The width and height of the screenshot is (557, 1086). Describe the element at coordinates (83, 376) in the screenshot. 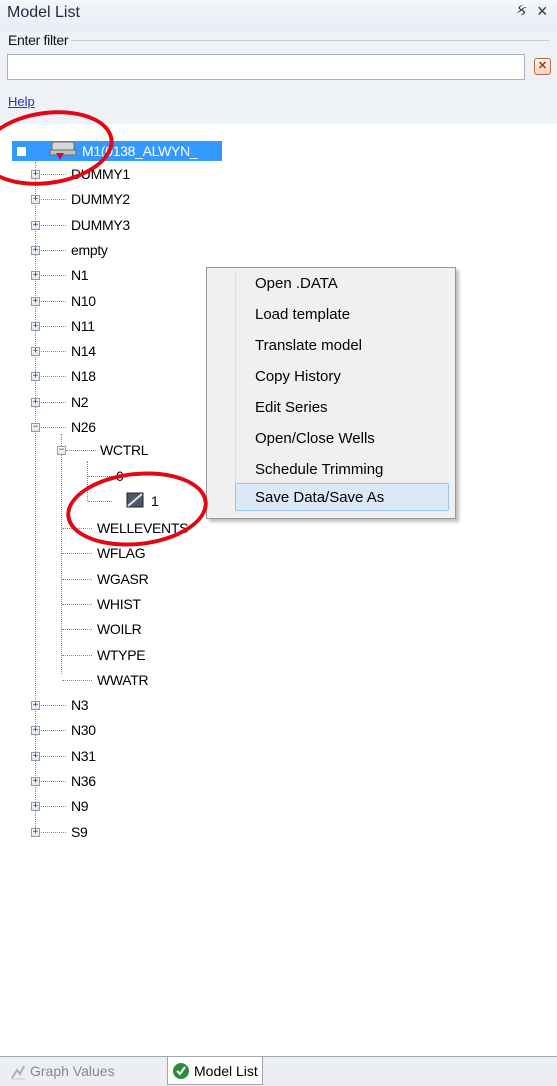

I see `tree-item-n18: N18` at that location.